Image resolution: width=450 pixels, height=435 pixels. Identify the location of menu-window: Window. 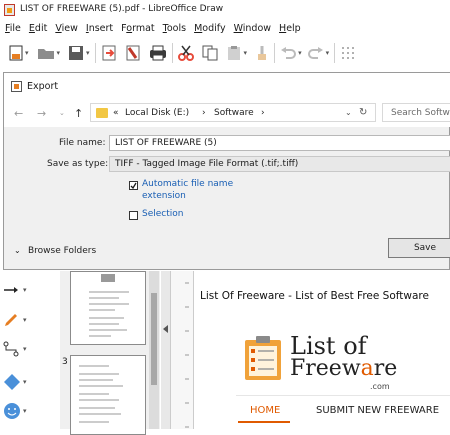
(252, 28).